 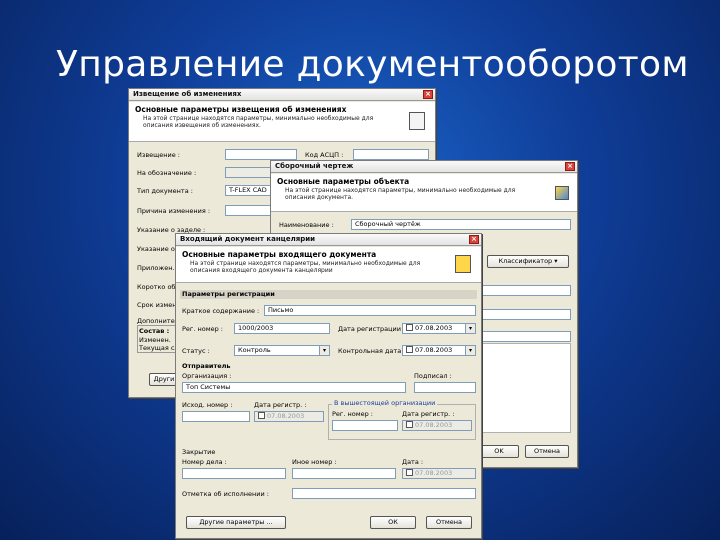 I want to click on name-field: Сборочный чертёж, so click(x=461, y=224).